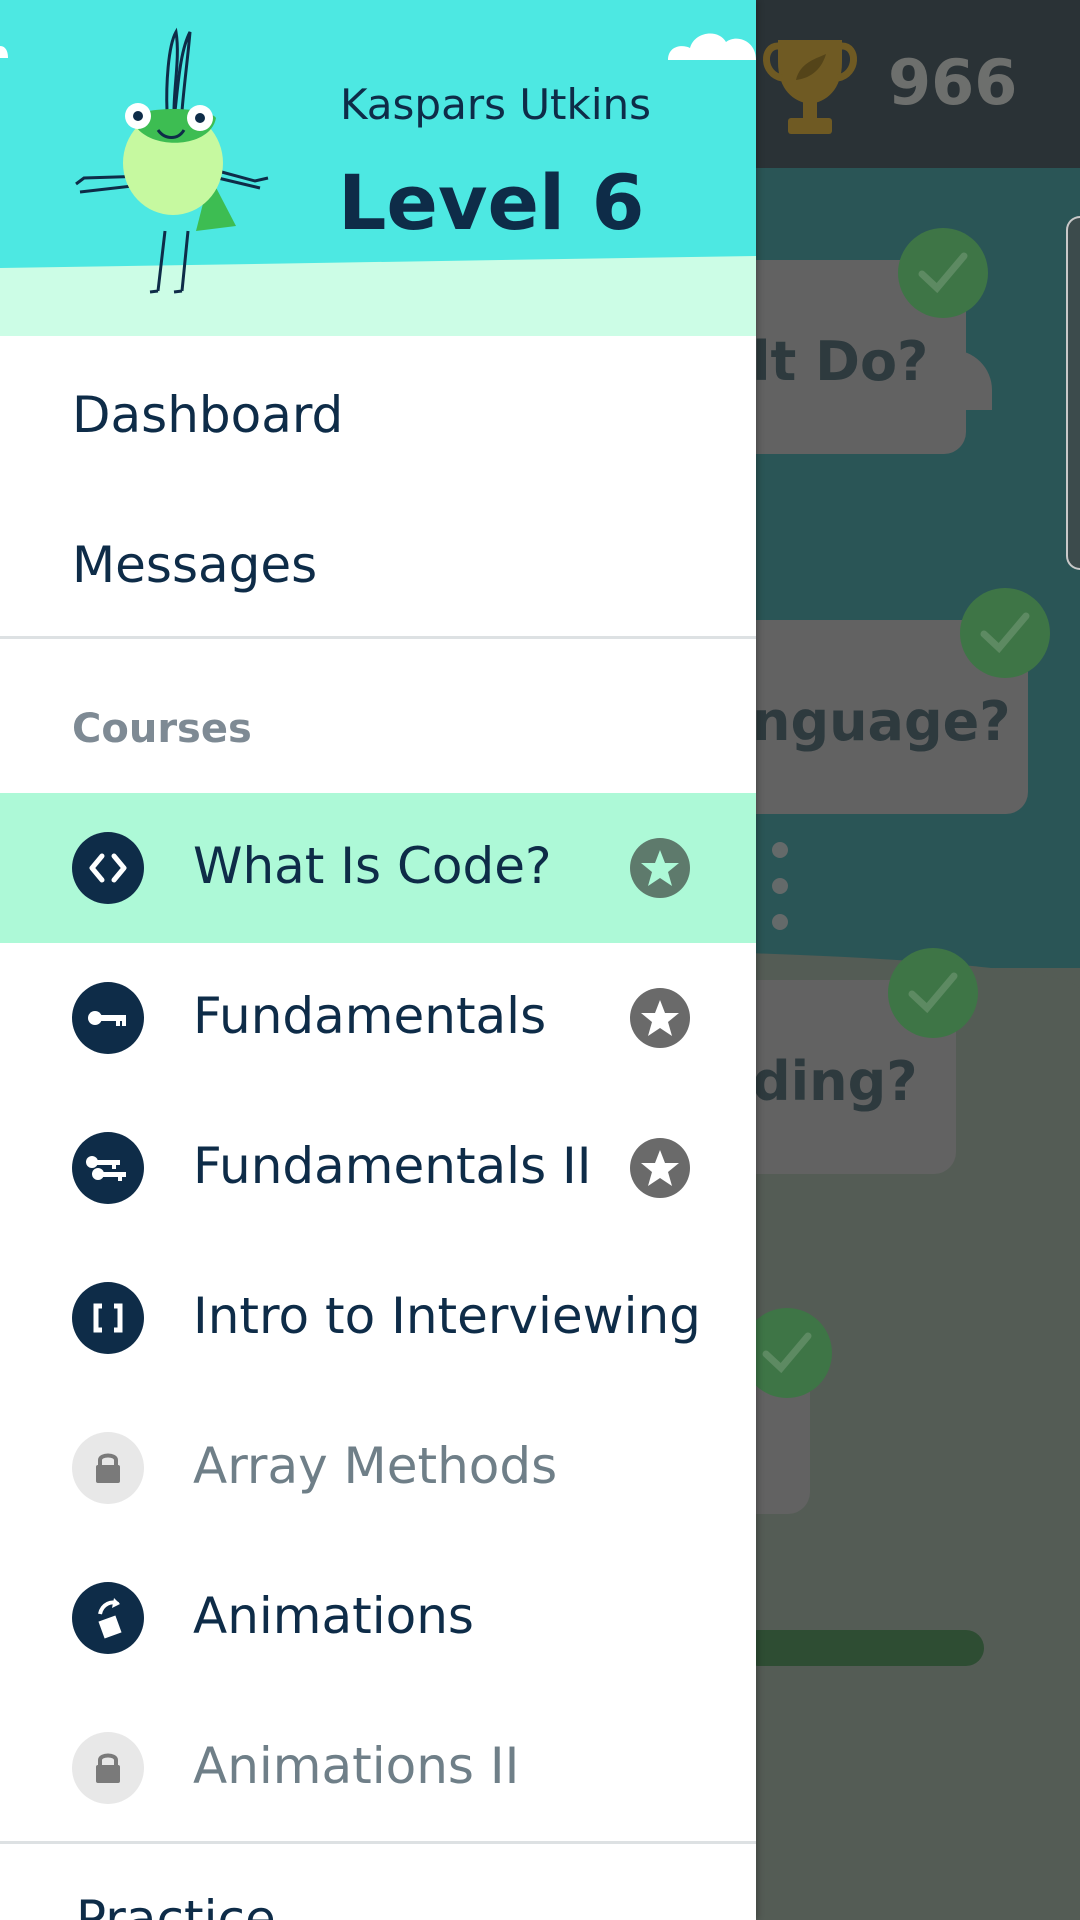  What do you see at coordinates (447, 1316) in the screenshot?
I see `course-label: Intro to Interviewing` at bounding box center [447, 1316].